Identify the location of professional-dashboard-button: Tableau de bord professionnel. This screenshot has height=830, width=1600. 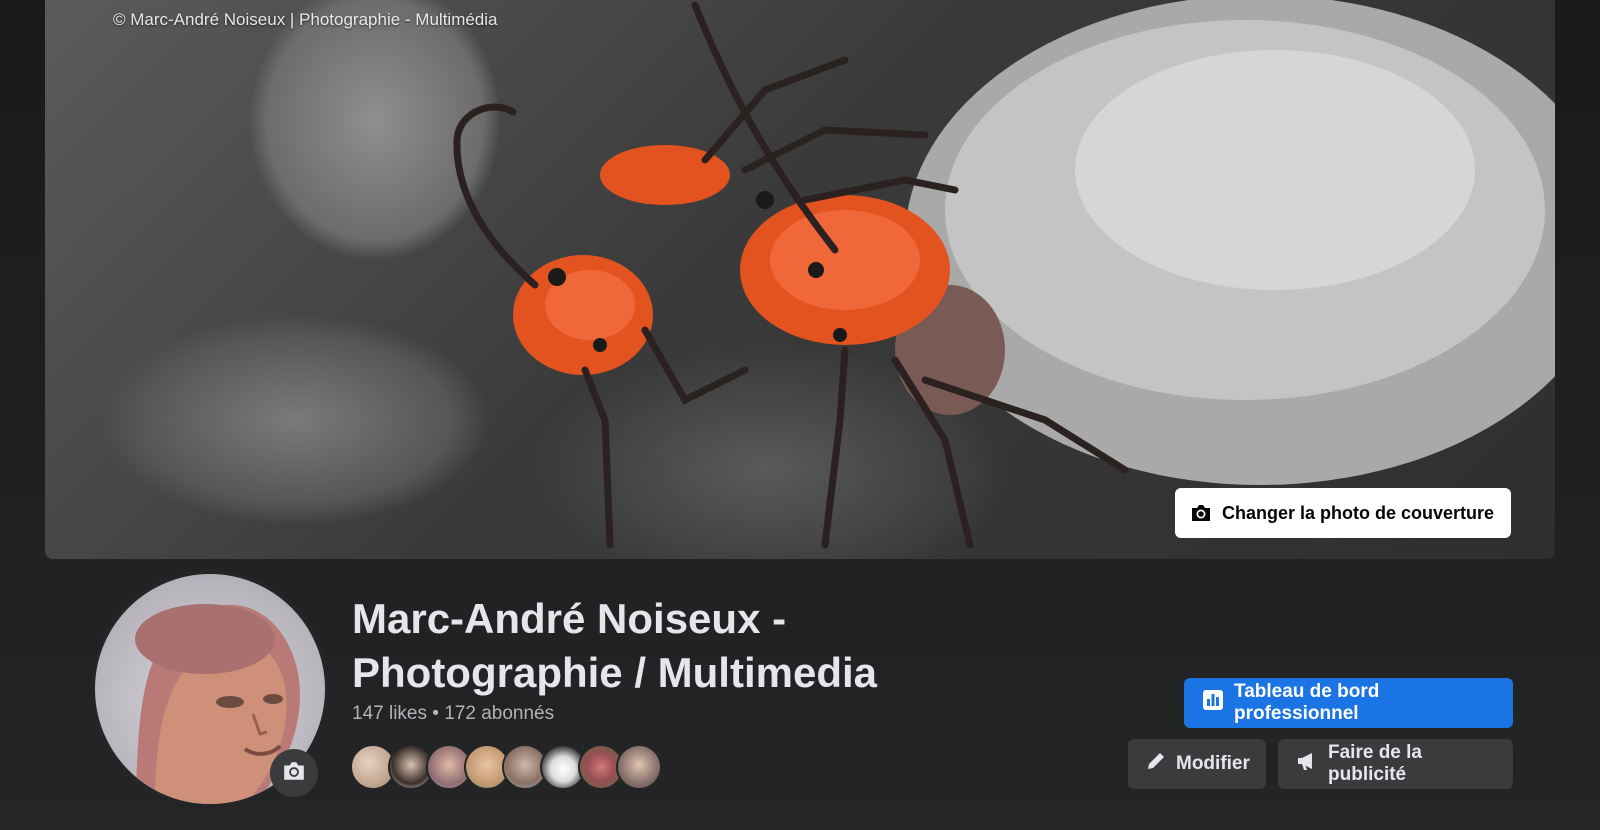
(1348, 703).